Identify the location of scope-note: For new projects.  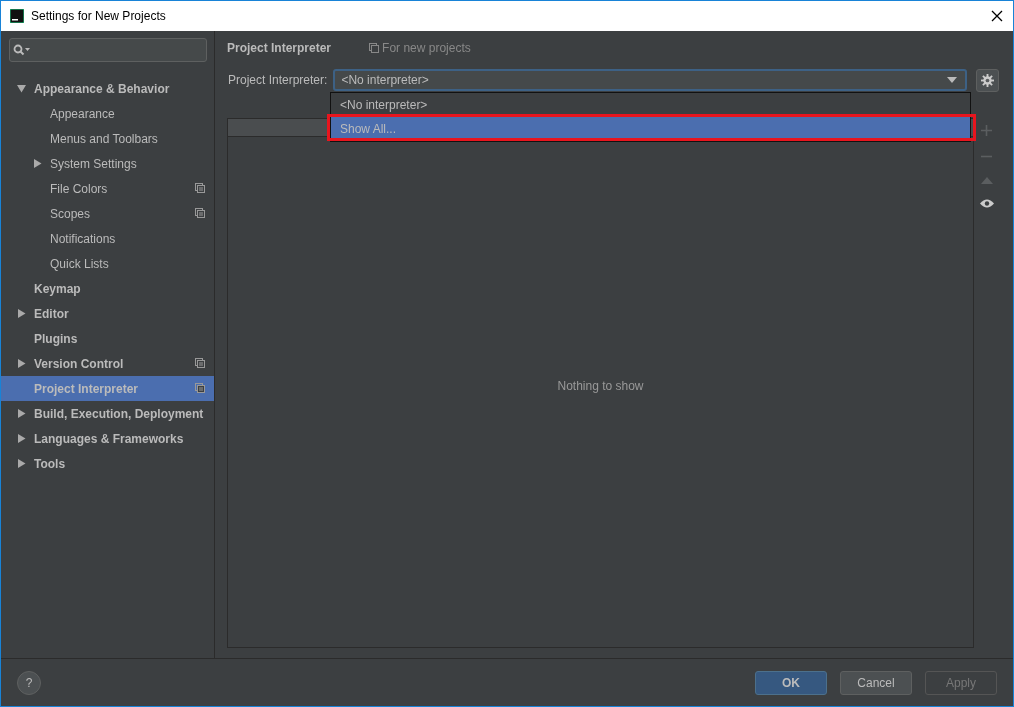
(420, 48).